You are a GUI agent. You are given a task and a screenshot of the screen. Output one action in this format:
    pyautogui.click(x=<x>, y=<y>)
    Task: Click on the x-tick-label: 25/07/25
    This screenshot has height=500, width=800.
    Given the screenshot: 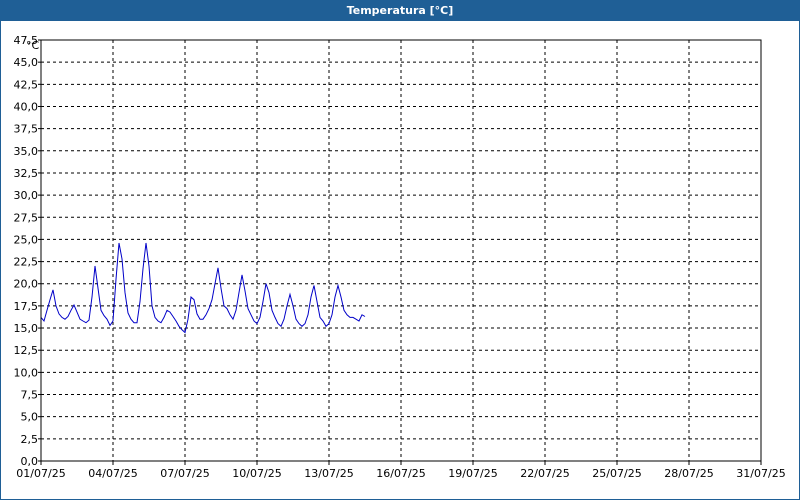 What is the action you would take?
    pyautogui.click(x=616, y=473)
    